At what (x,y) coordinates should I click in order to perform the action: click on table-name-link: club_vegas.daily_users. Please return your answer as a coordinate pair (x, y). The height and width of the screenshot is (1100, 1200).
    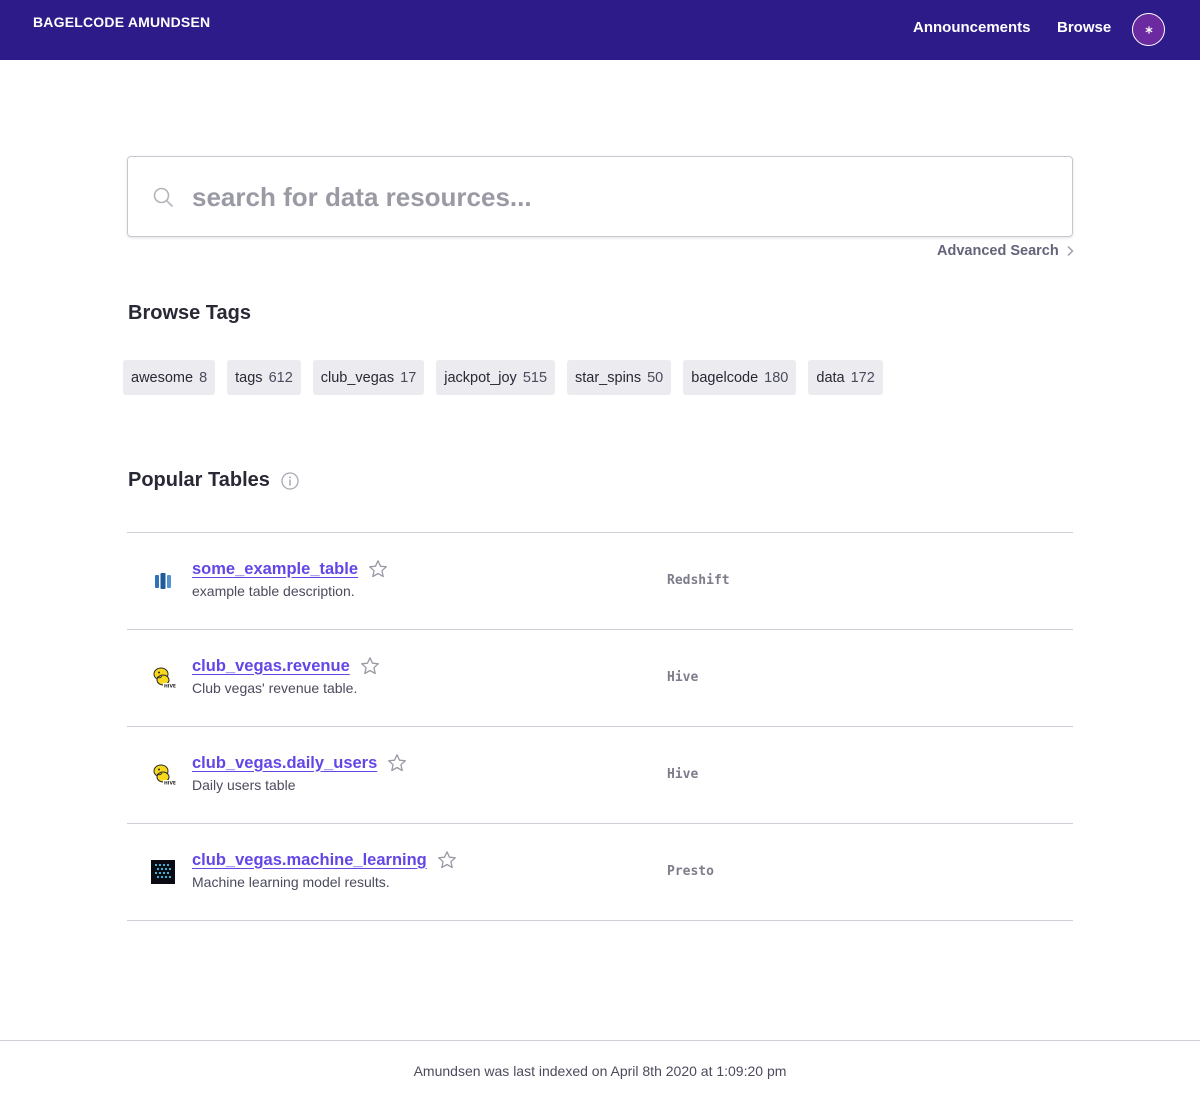
    Looking at the image, I should click on (299, 763).